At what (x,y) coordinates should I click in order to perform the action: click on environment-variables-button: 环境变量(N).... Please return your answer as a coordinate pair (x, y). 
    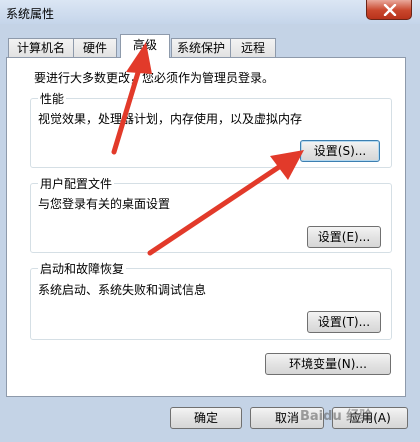
    Looking at the image, I should click on (328, 364).